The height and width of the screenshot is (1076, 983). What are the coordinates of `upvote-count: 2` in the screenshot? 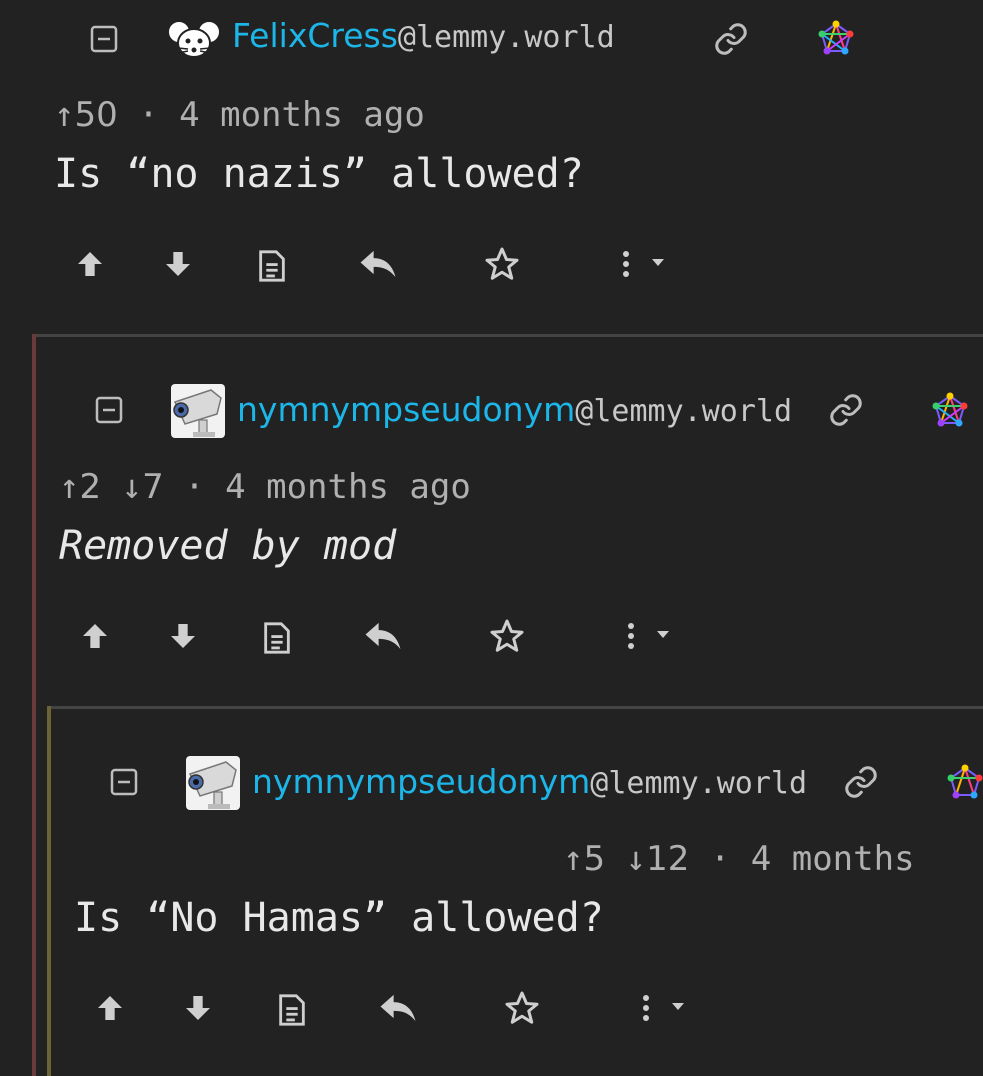 It's located at (90, 487).